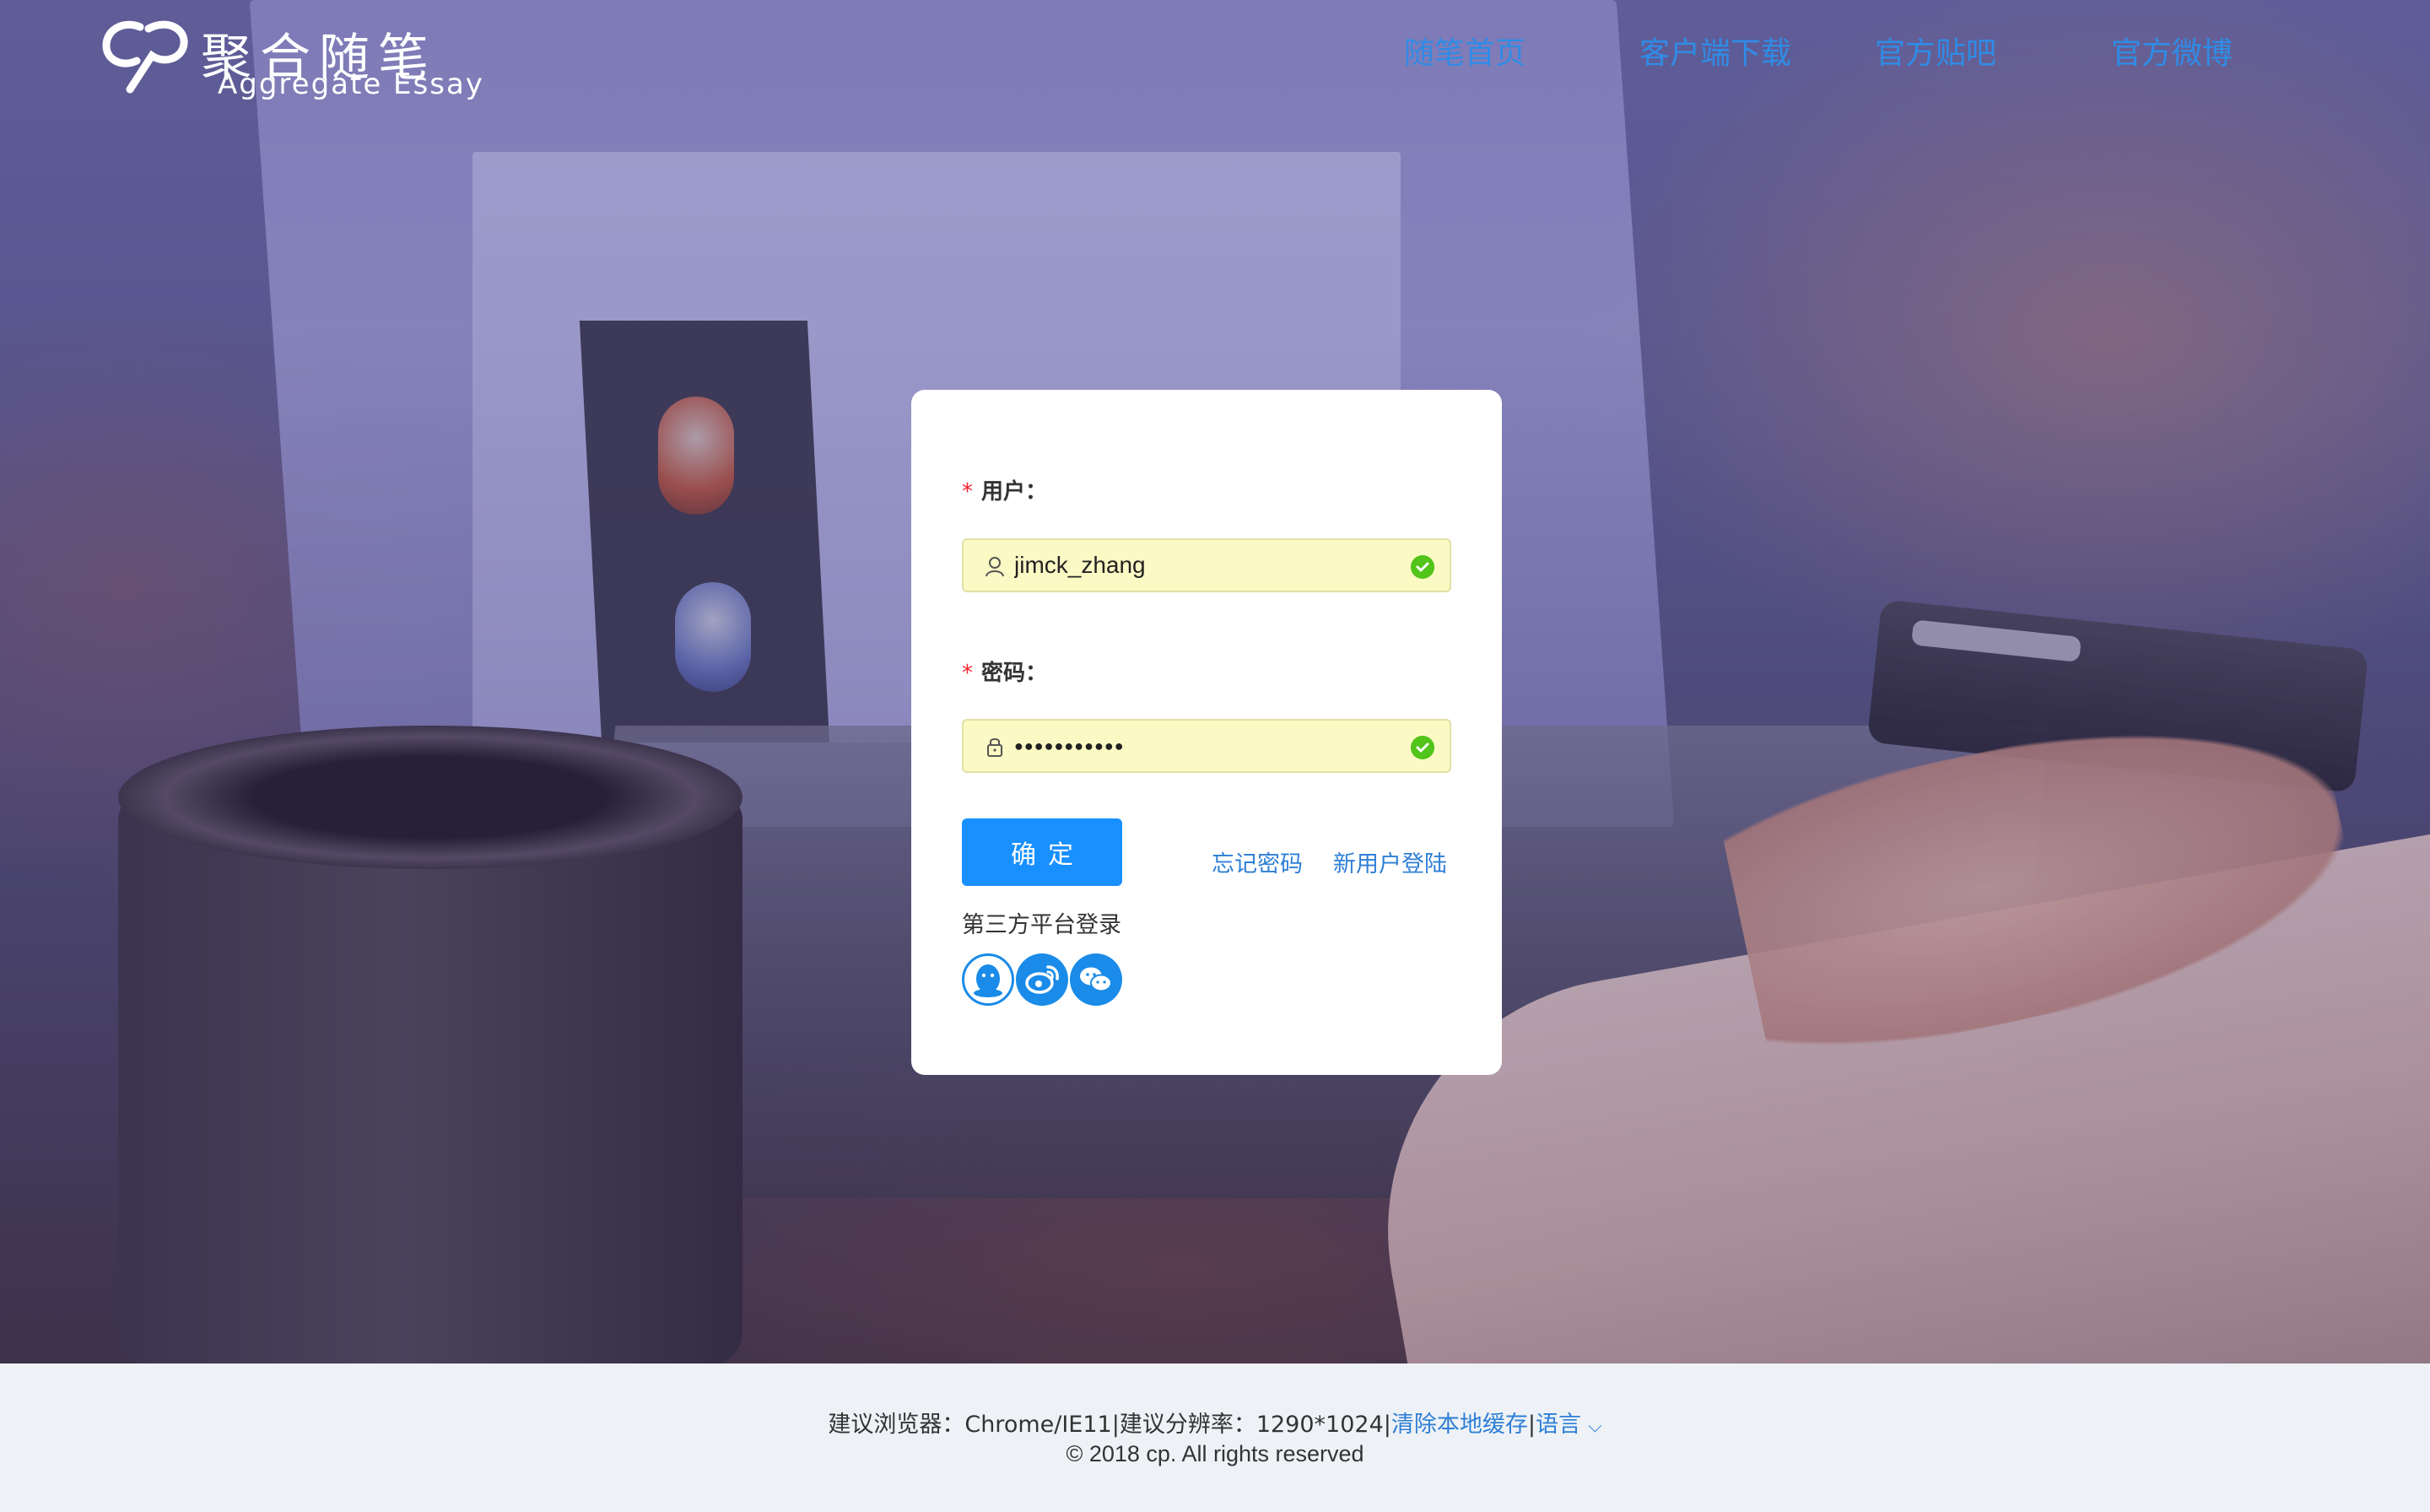 Image resolution: width=2430 pixels, height=1512 pixels. Describe the element at coordinates (1199, 565) in the screenshot. I see `username-input` at that location.